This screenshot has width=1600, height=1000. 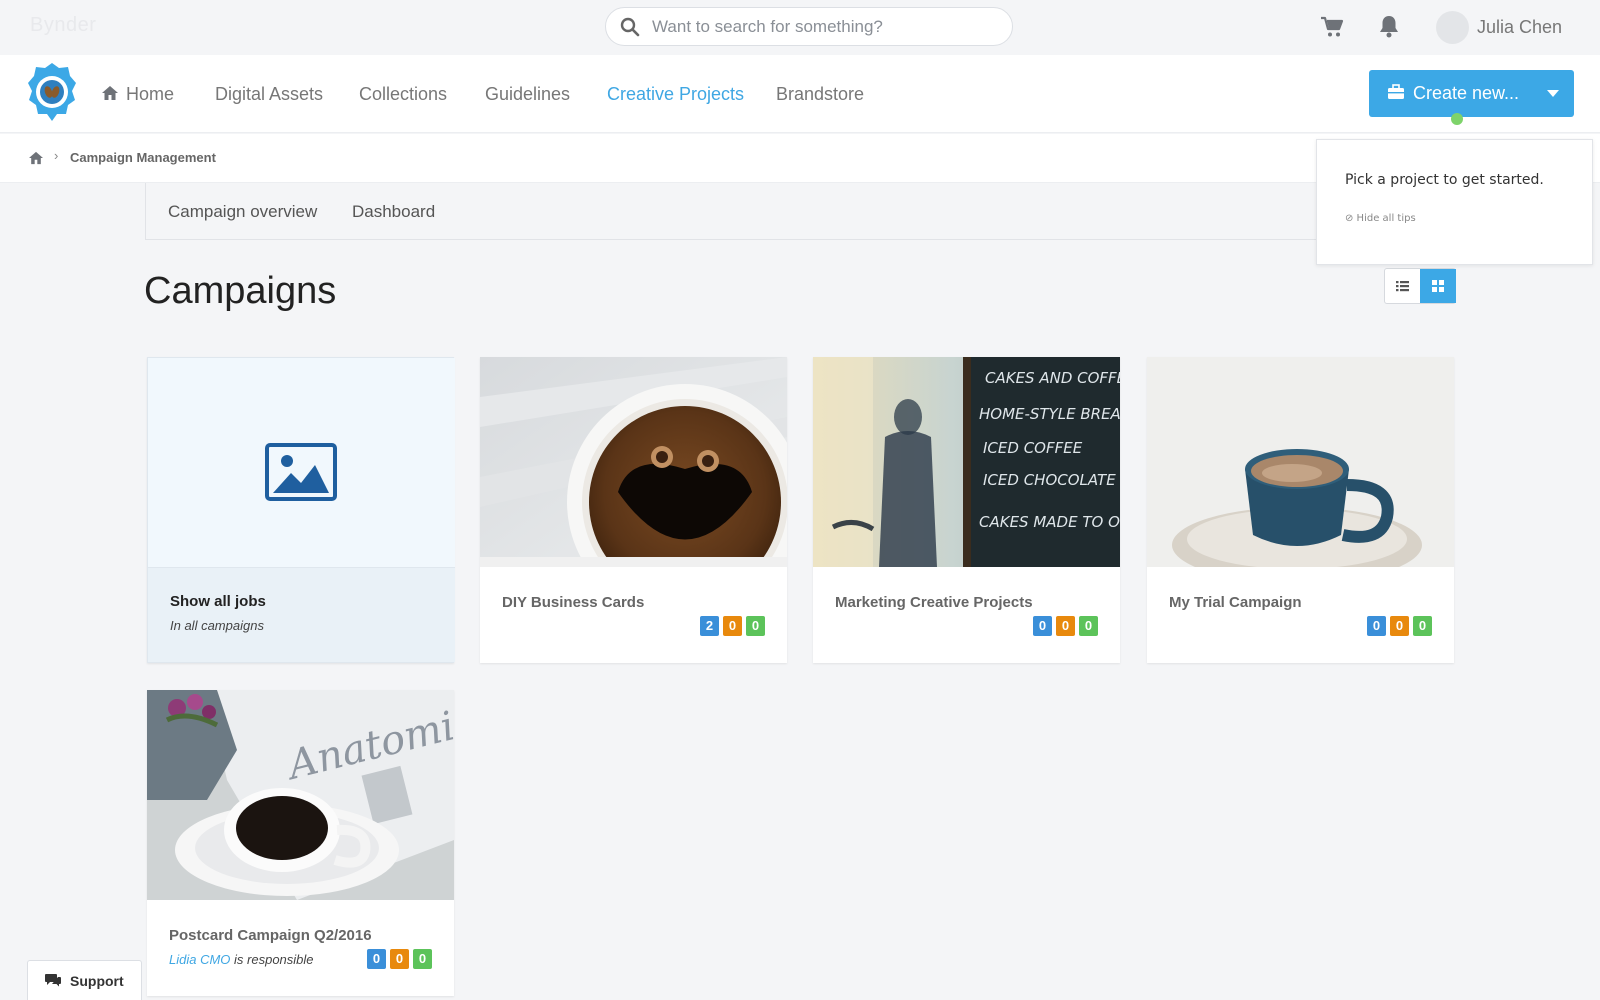 I want to click on card-body: Marketing Creative Projects 000, so click(x=966, y=617).